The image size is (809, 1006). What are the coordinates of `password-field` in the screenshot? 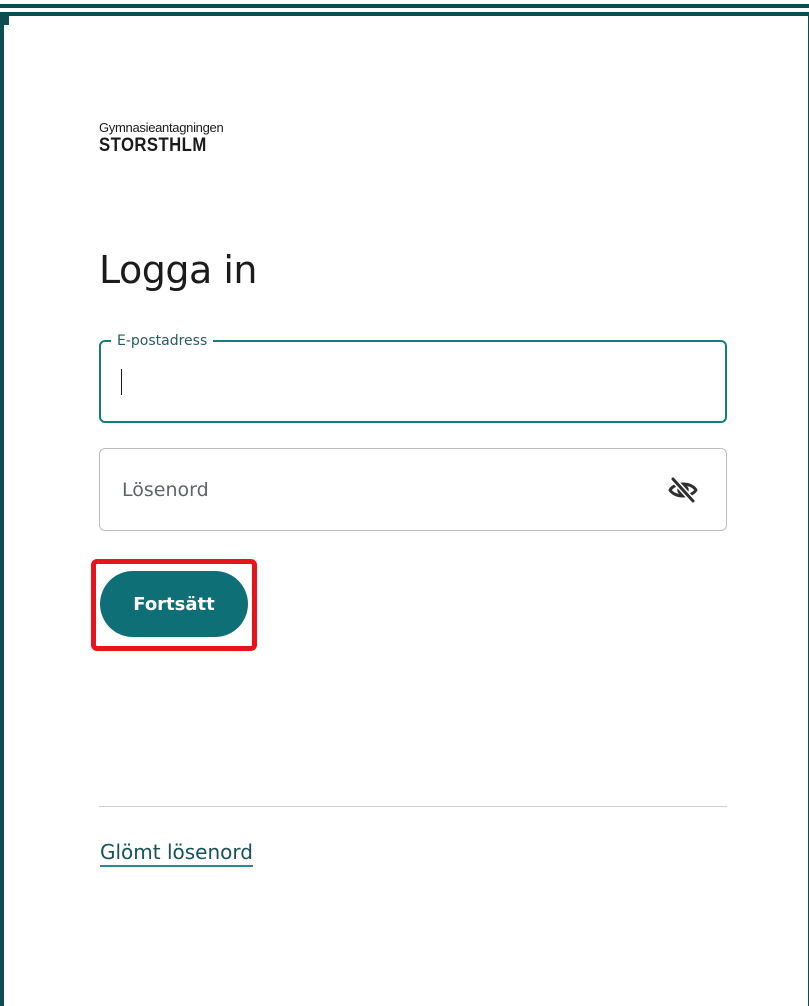 It's located at (413, 489).